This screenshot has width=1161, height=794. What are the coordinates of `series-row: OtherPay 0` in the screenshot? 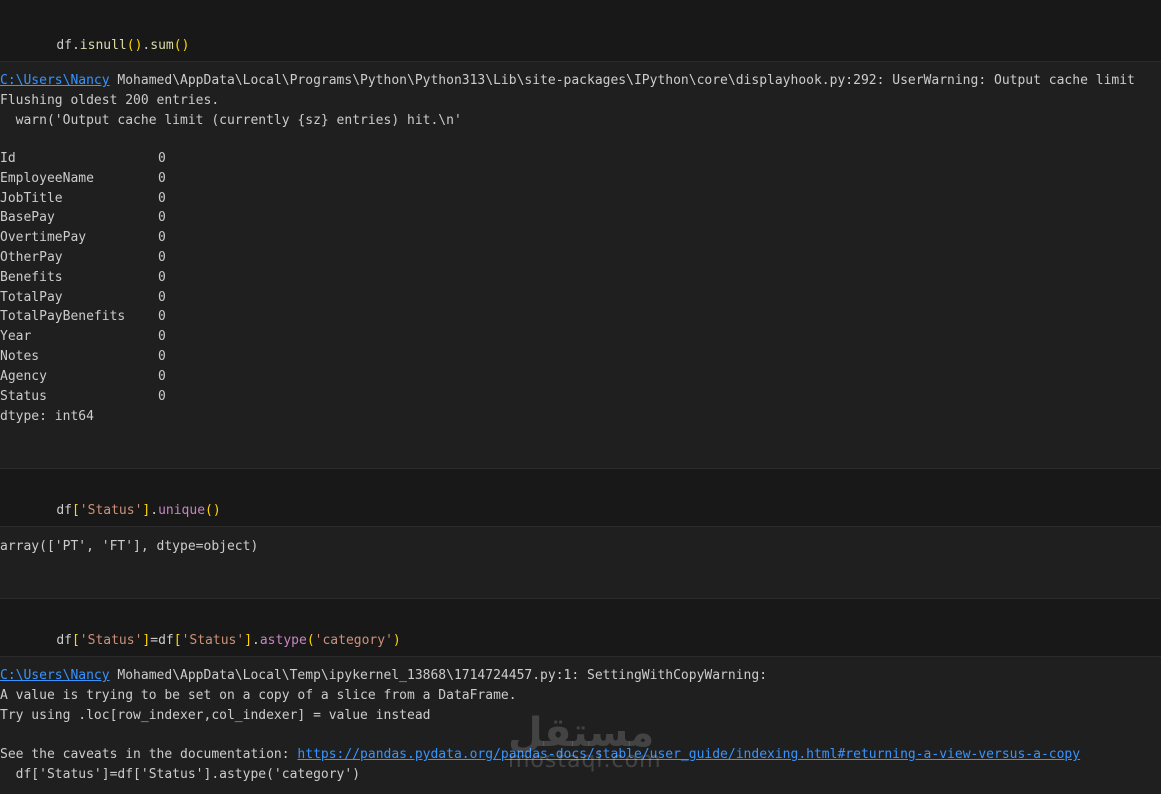 It's located at (83, 258).